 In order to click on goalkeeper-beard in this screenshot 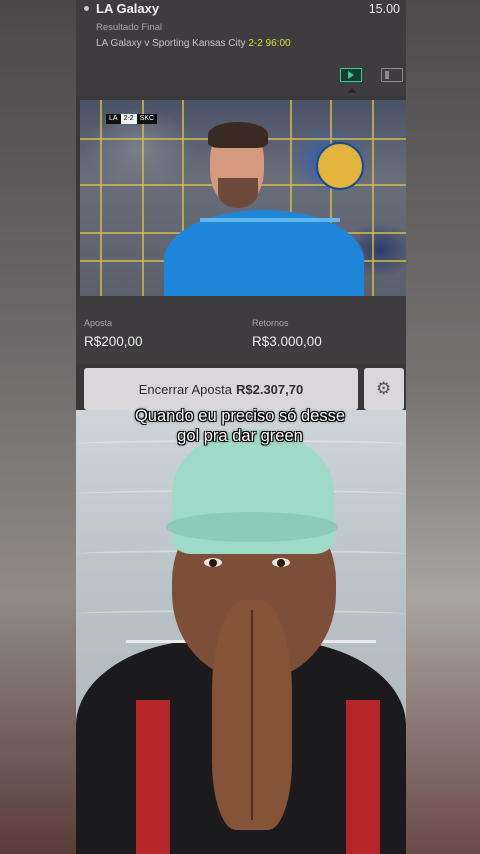, I will do `click(238, 193)`.